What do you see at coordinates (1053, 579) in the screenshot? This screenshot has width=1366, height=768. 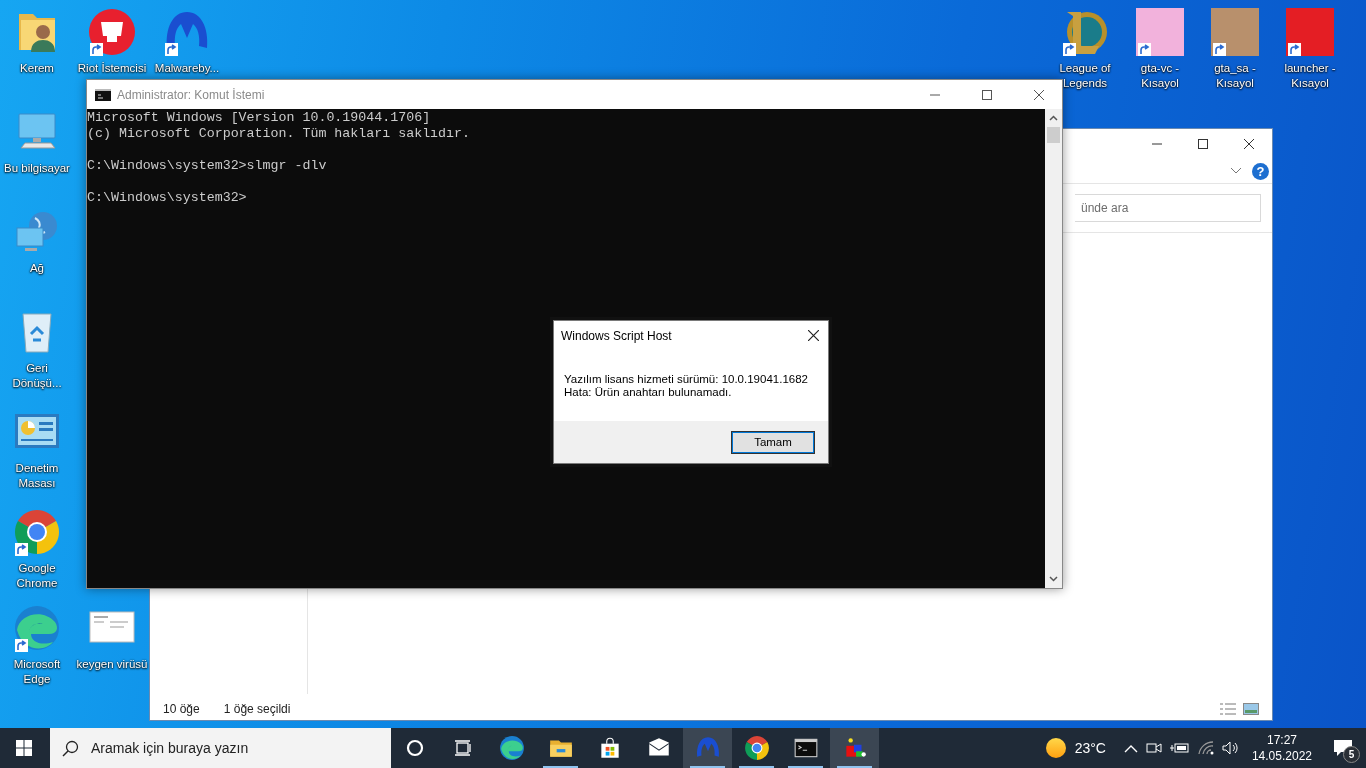 I see `scroll-down-icon` at bounding box center [1053, 579].